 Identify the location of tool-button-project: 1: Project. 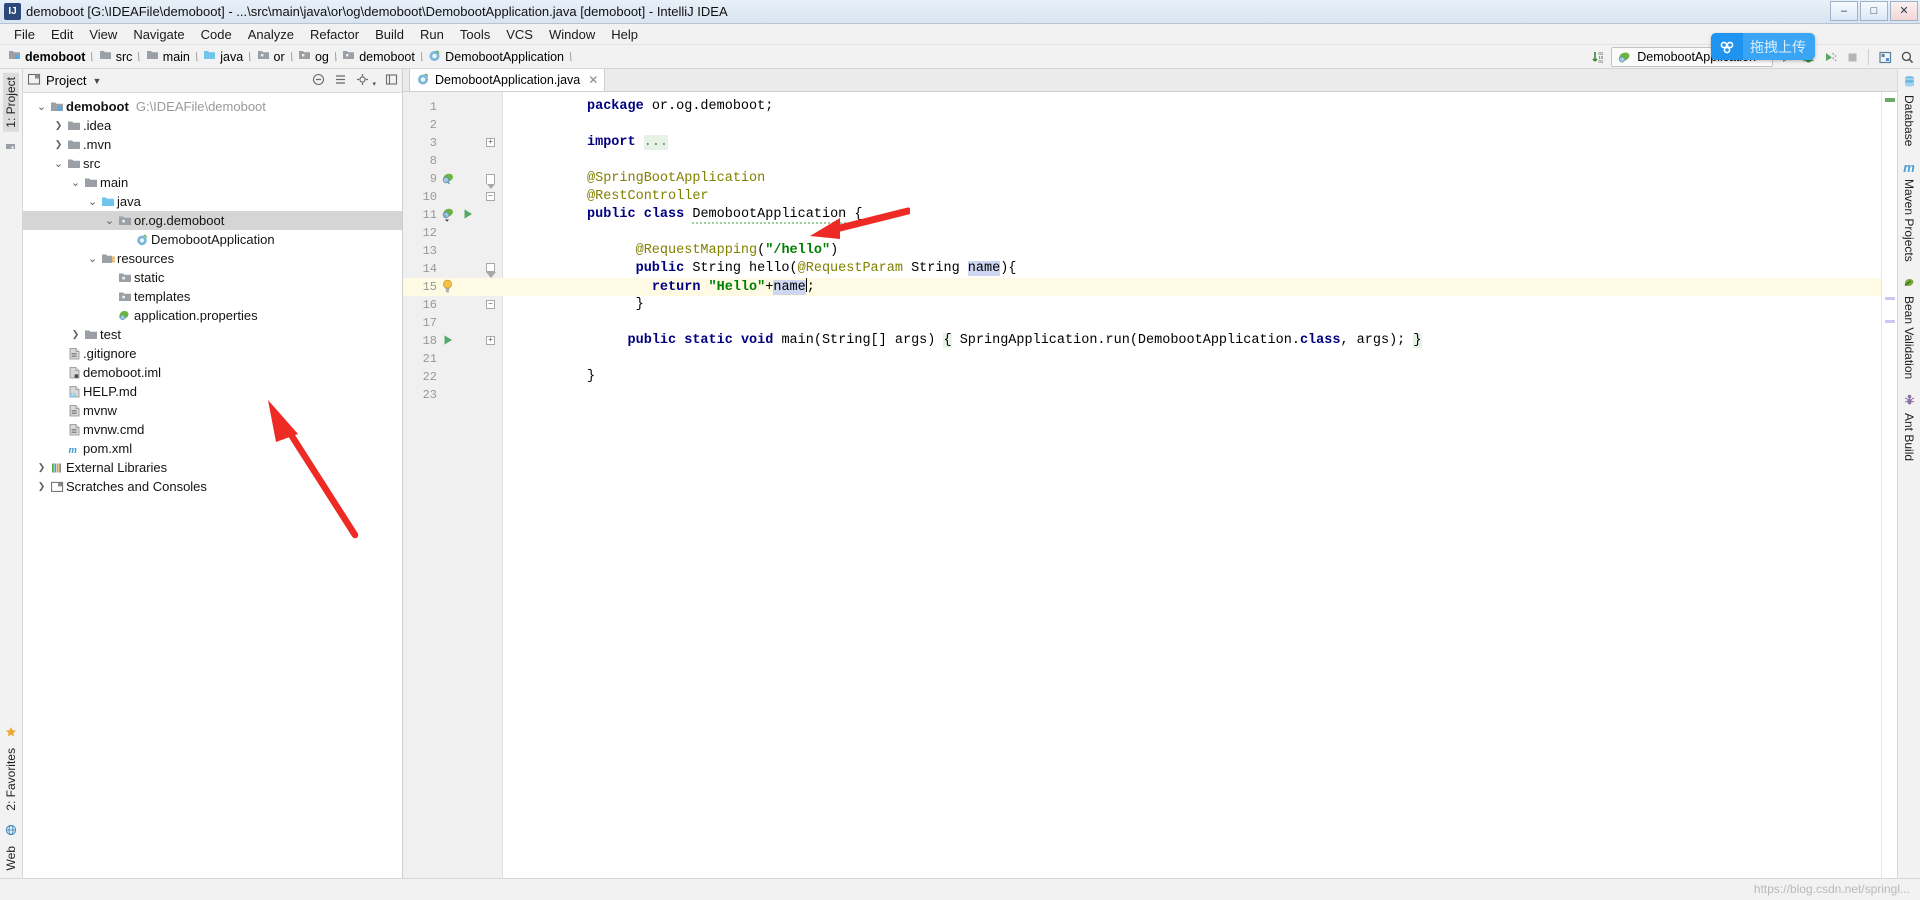
(11, 102).